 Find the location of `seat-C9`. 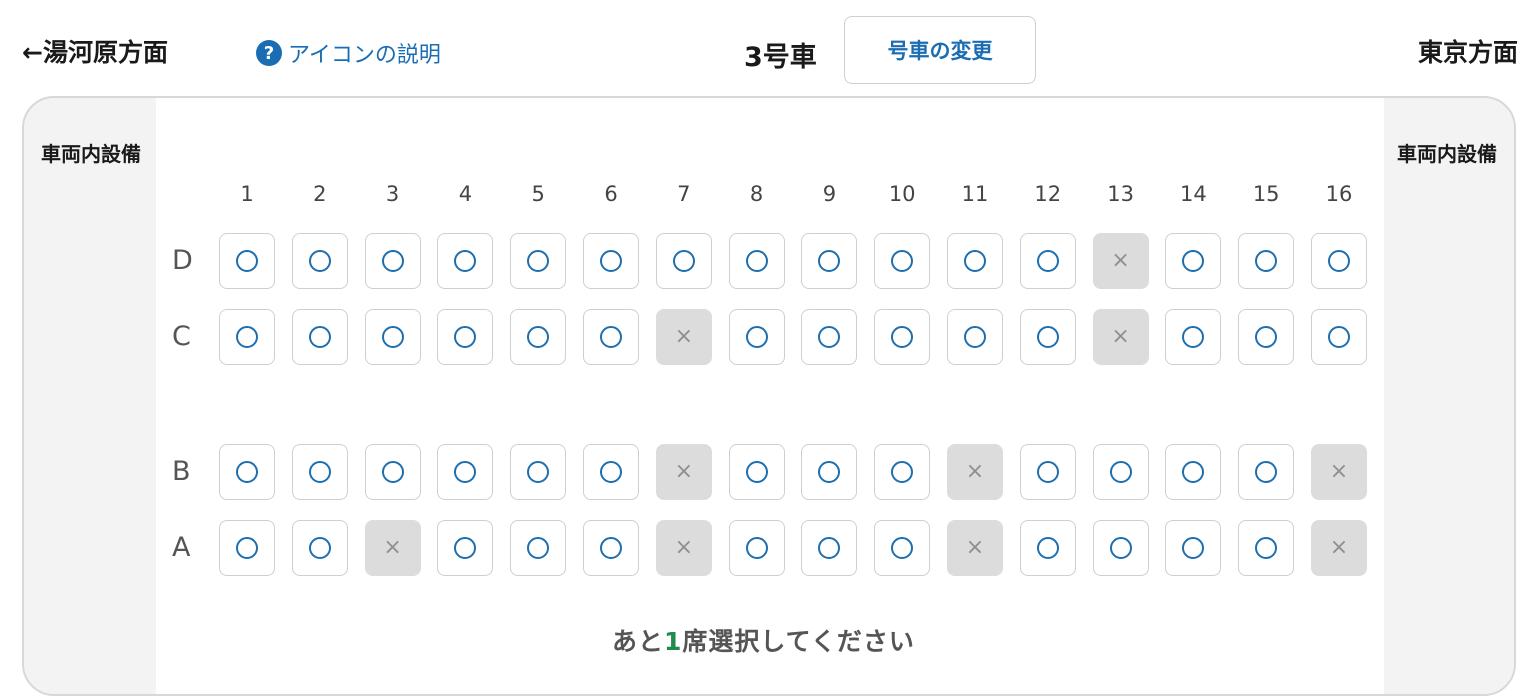

seat-C9 is located at coordinates (829, 337).